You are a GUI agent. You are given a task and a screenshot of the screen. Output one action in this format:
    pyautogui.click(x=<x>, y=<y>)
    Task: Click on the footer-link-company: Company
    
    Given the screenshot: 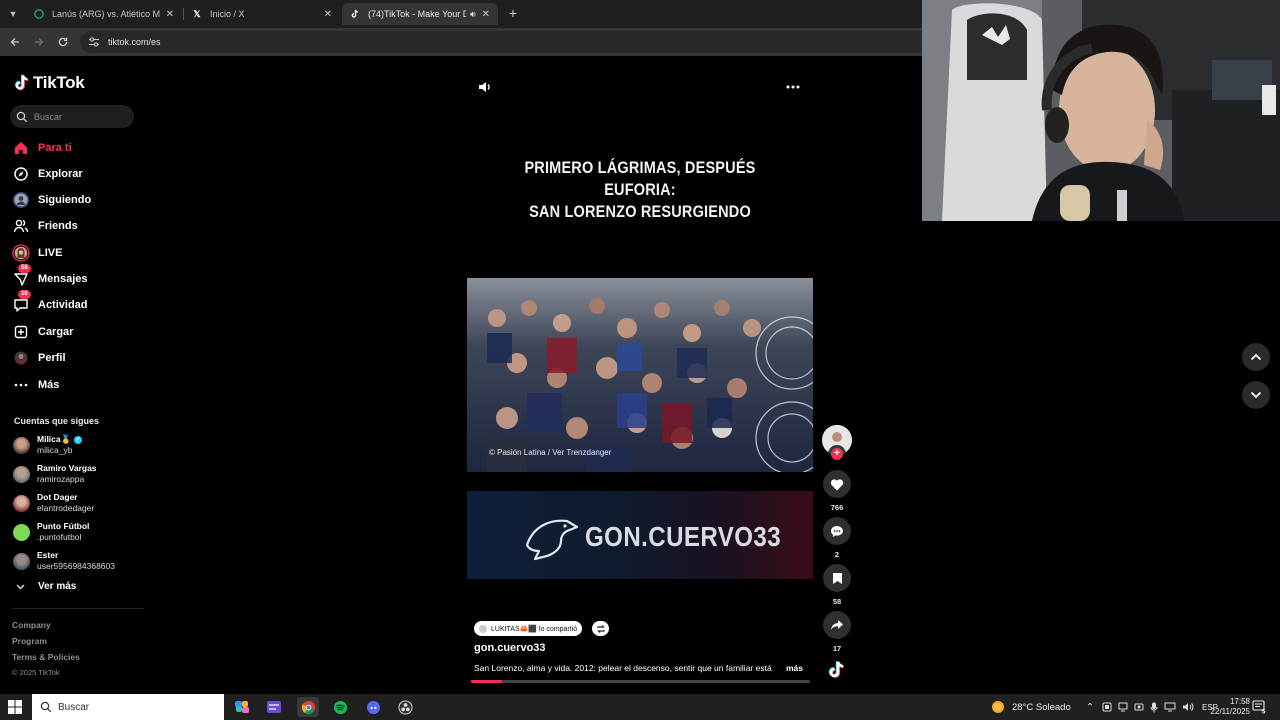 What is the action you would take?
    pyautogui.click(x=31, y=625)
    